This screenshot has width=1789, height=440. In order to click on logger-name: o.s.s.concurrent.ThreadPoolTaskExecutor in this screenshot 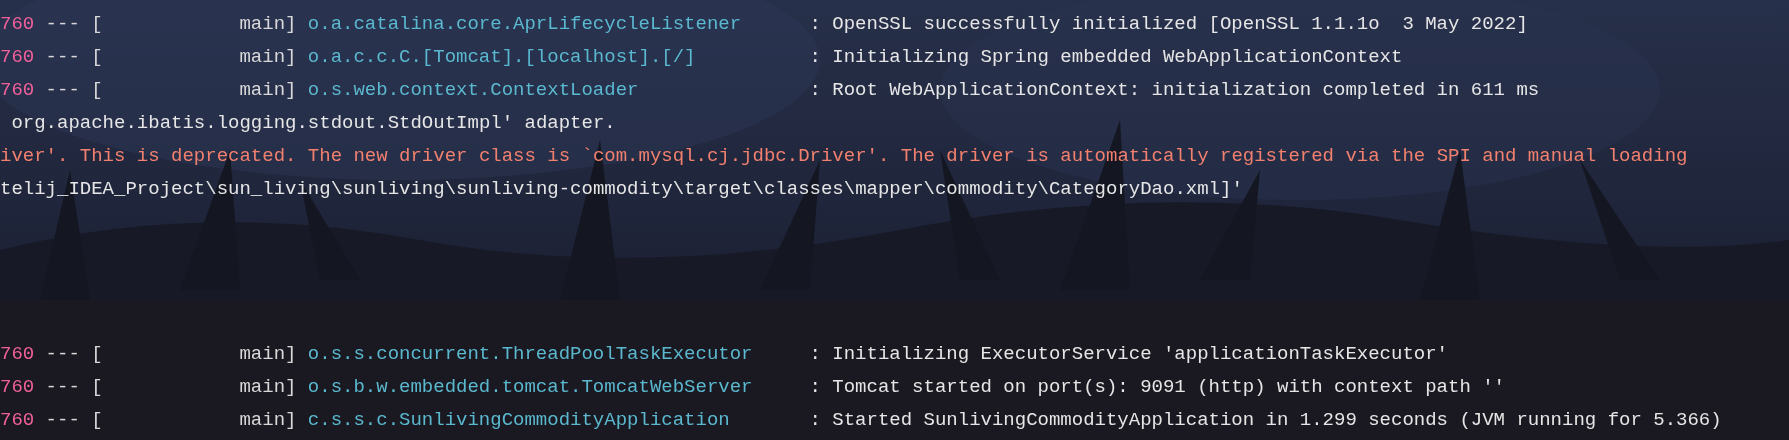, I will do `click(530, 354)`.